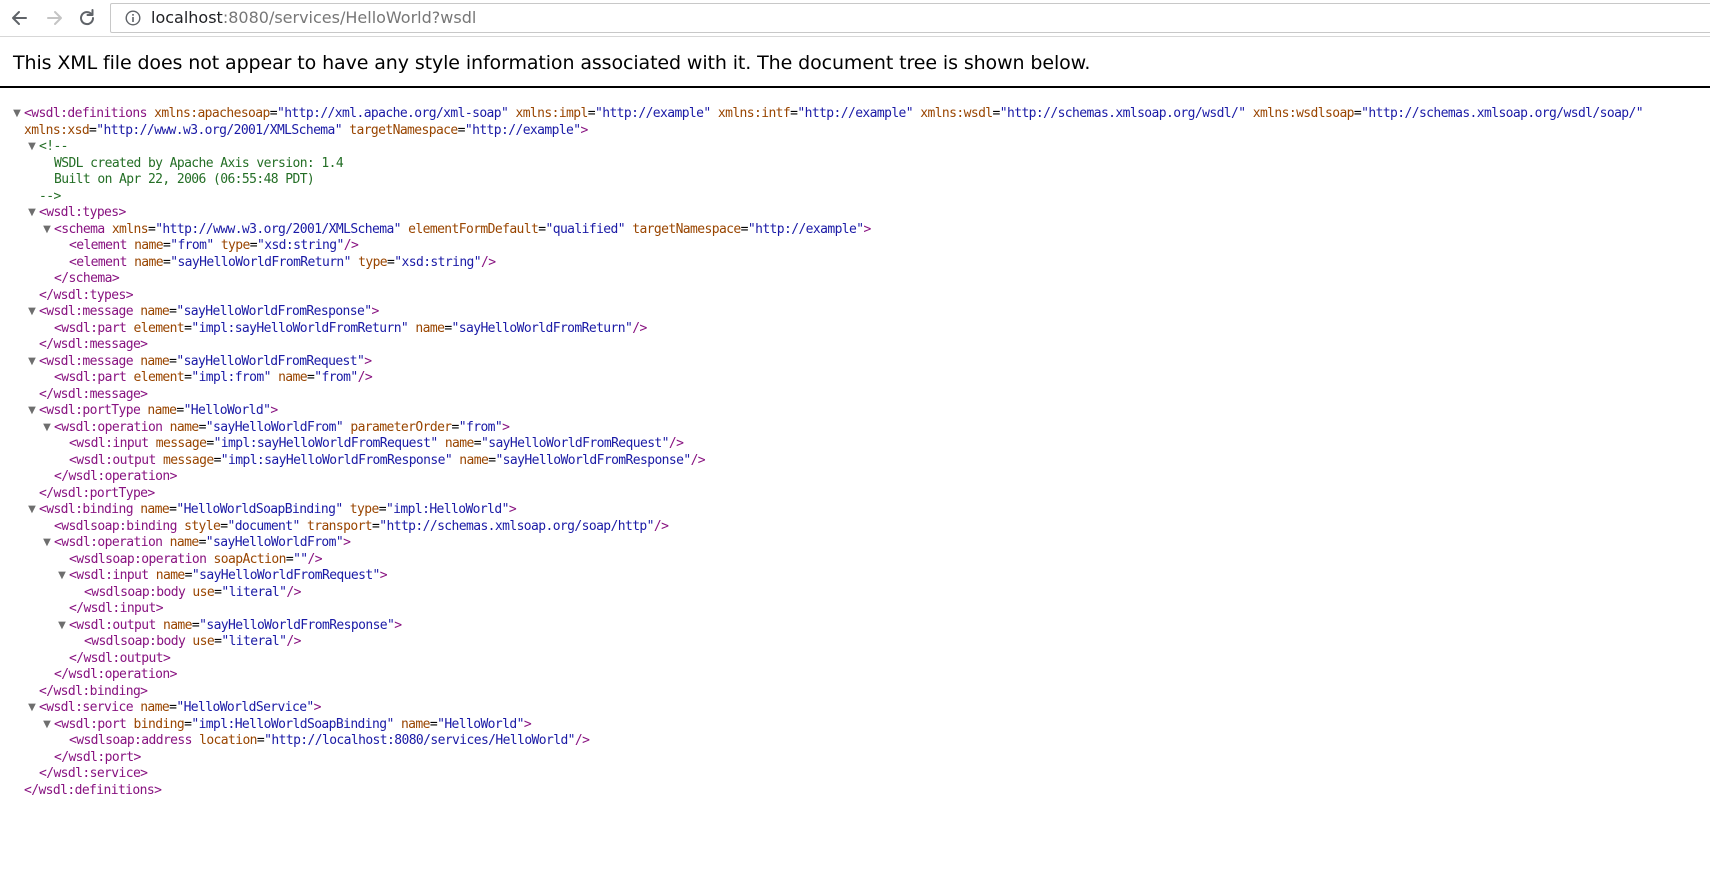  What do you see at coordinates (551, 113) in the screenshot?
I see `attribute-name: xmlns:impl` at bounding box center [551, 113].